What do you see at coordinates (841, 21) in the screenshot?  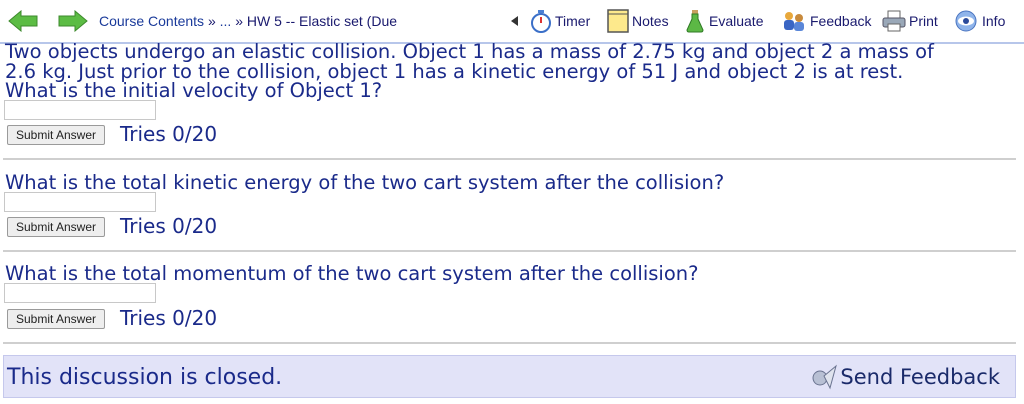 I see `feedback-label: Feedback` at bounding box center [841, 21].